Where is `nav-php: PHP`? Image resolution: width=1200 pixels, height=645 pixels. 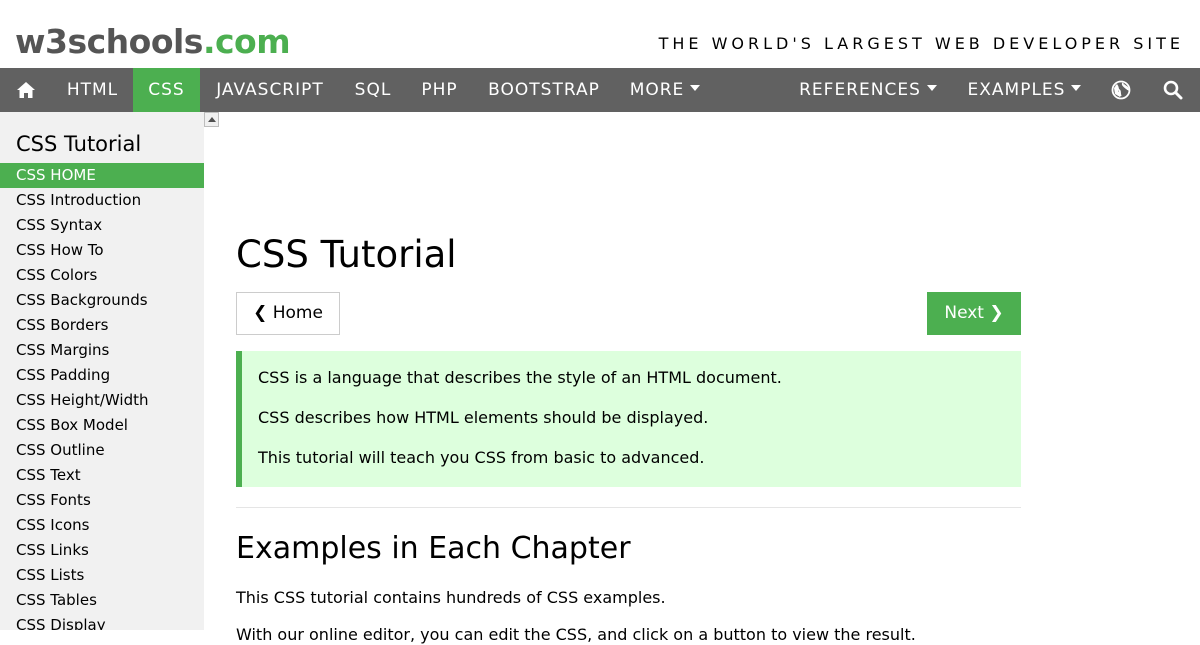
nav-php: PHP is located at coordinates (439, 90).